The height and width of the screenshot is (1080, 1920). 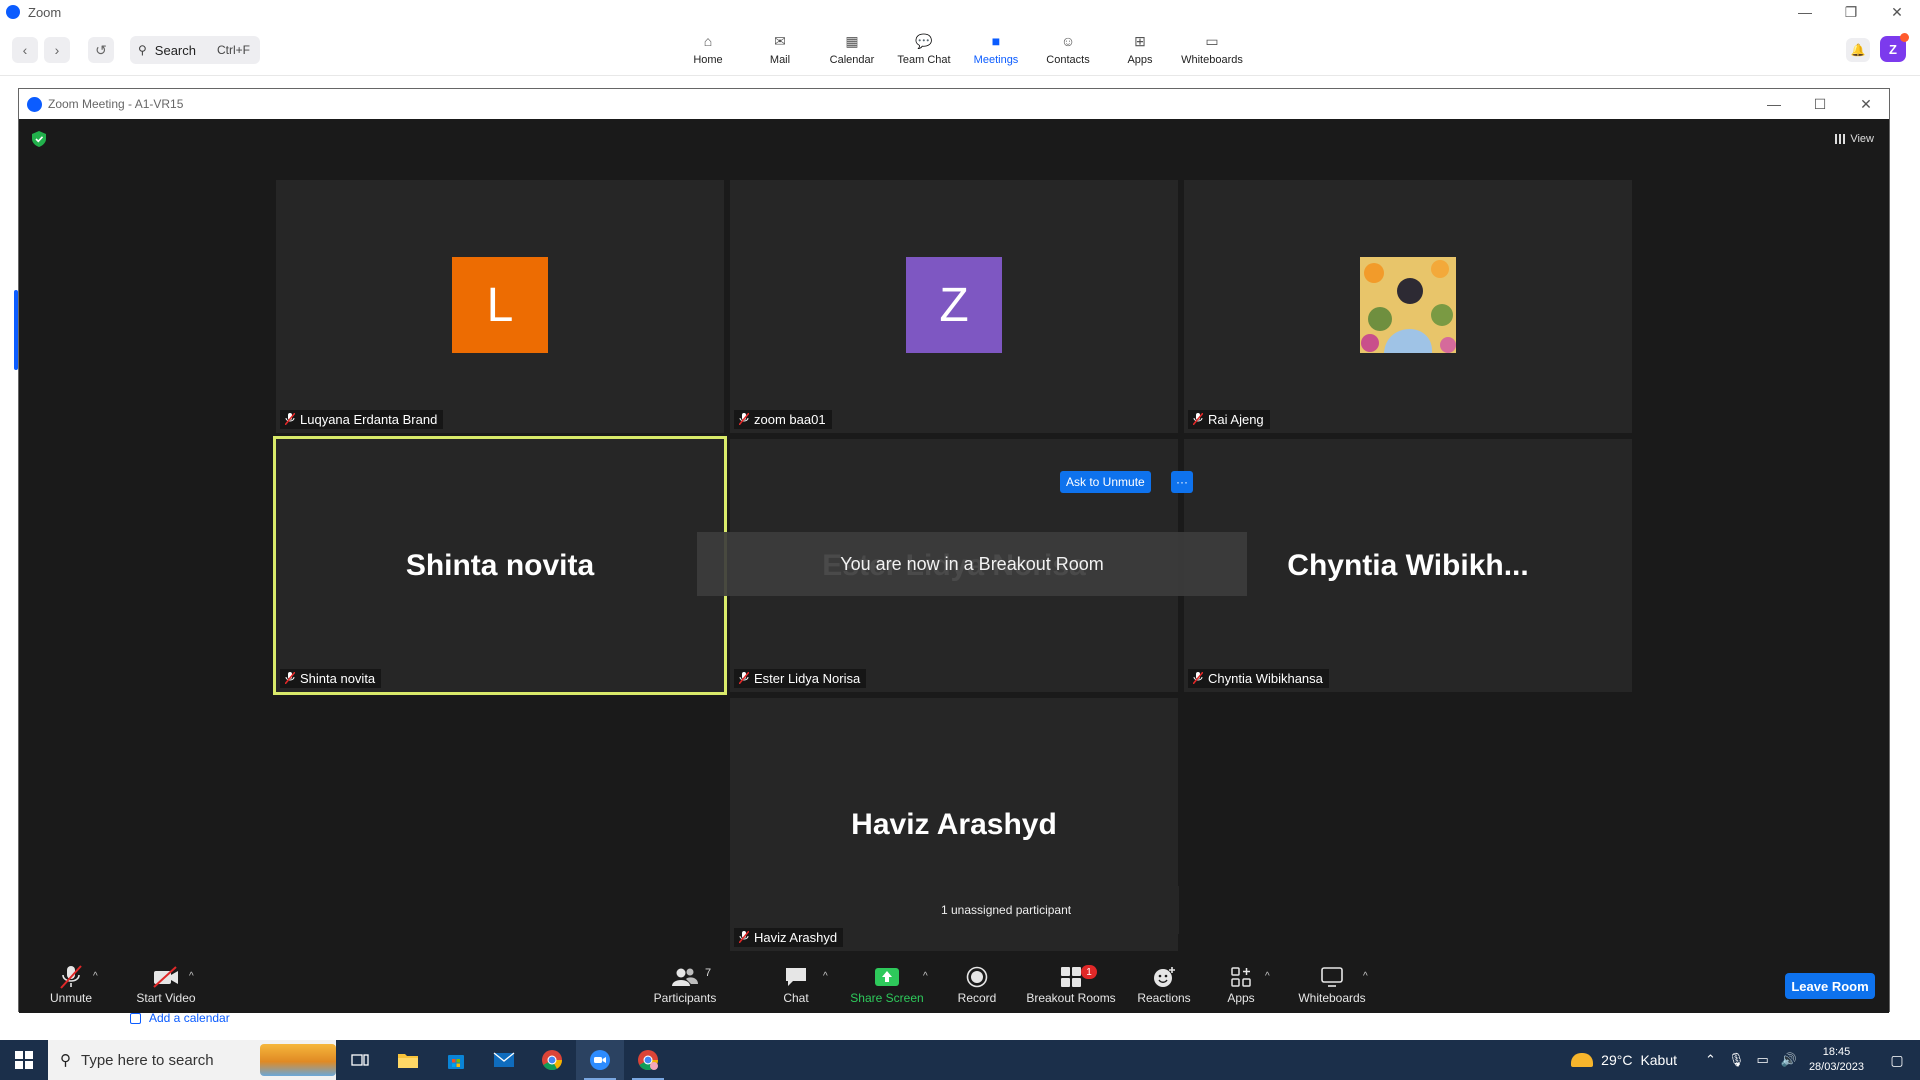 What do you see at coordinates (1830, 986) in the screenshot?
I see `leave-room-button: Leave Room` at bounding box center [1830, 986].